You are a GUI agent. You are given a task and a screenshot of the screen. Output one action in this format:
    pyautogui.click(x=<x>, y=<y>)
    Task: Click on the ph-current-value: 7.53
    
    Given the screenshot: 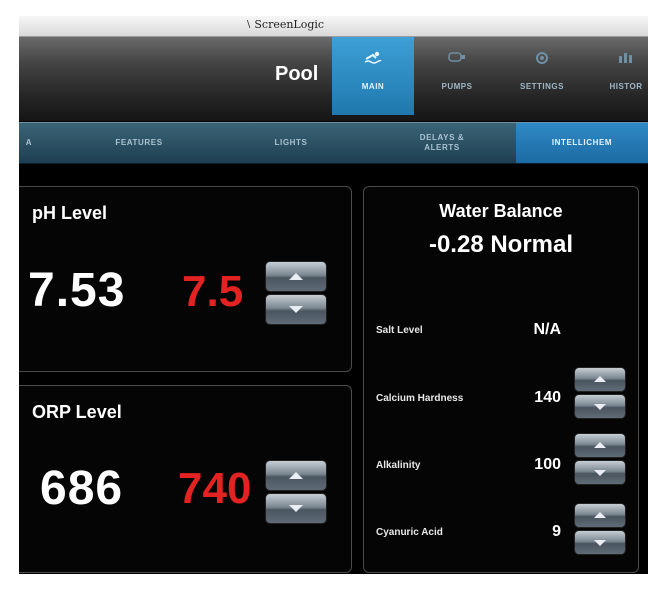 What is the action you would take?
    pyautogui.click(x=77, y=290)
    